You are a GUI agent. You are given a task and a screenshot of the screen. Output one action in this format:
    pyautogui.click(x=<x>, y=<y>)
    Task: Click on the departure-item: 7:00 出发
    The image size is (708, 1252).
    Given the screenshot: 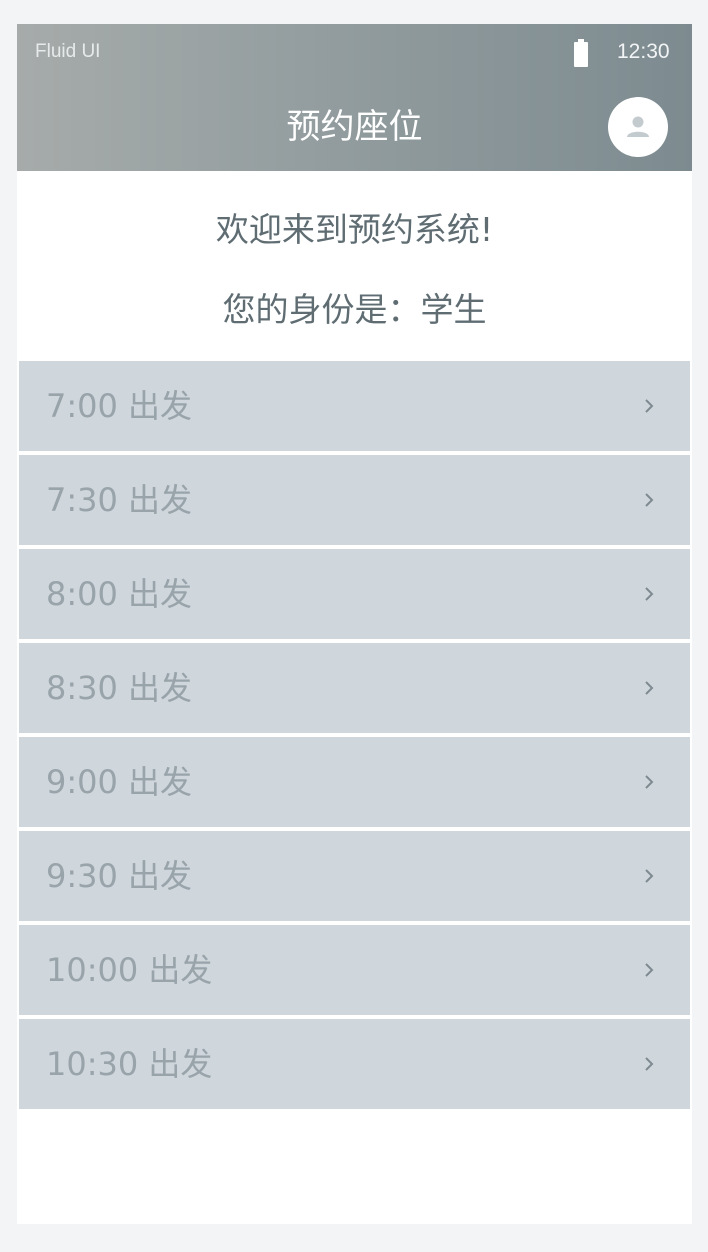 What is the action you would take?
    pyautogui.click(x=354, y=406)
    